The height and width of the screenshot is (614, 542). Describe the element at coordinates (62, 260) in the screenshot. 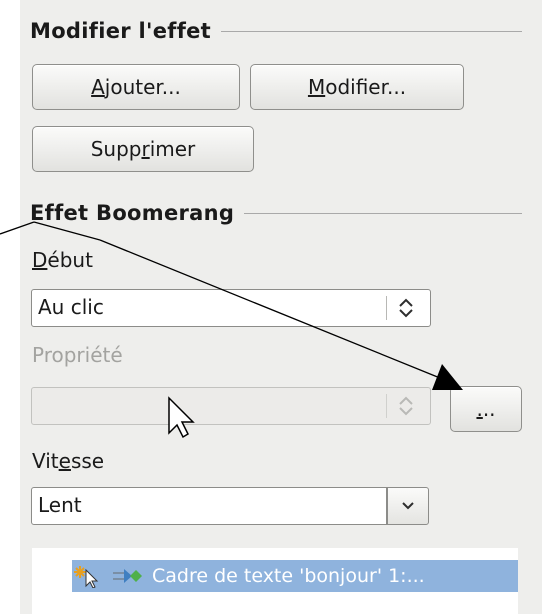

I see `start-label: Début` at that location.